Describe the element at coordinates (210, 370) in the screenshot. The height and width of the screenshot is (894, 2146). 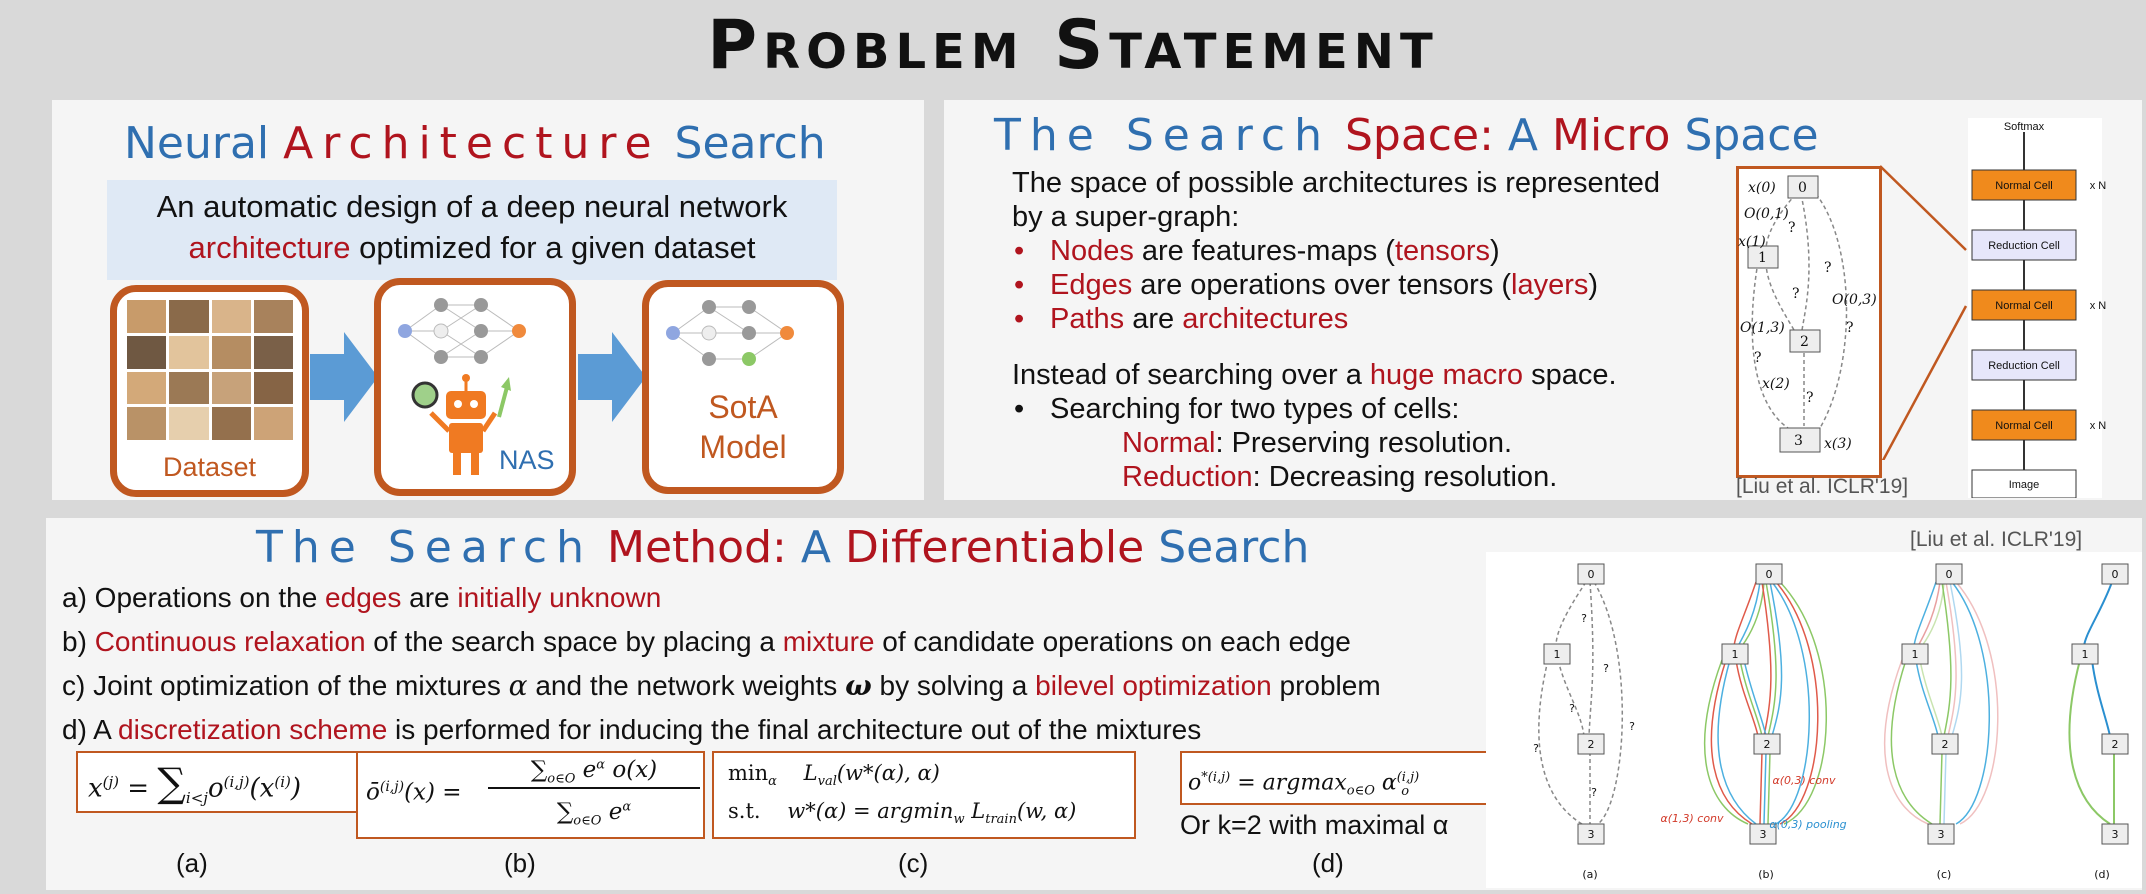
I see `dataset-images` at that location.